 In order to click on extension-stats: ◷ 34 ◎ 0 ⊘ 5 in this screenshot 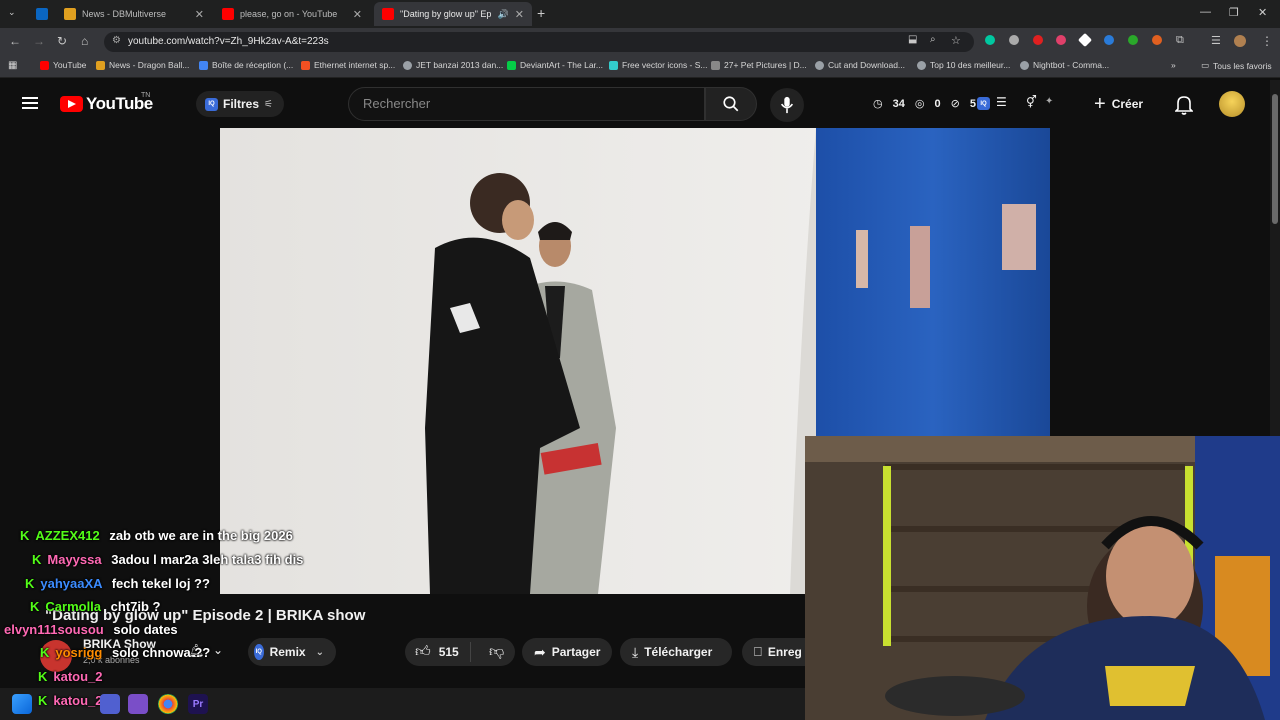, I will do `click(924, 104)`.